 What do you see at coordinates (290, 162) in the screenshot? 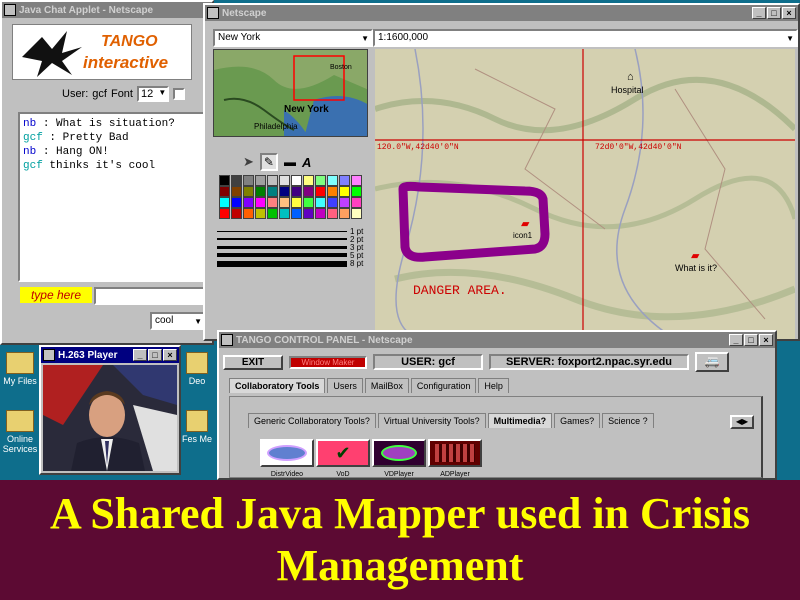
I see `vehicle-tool-icon: ▬` at bounding box center [290, 162].